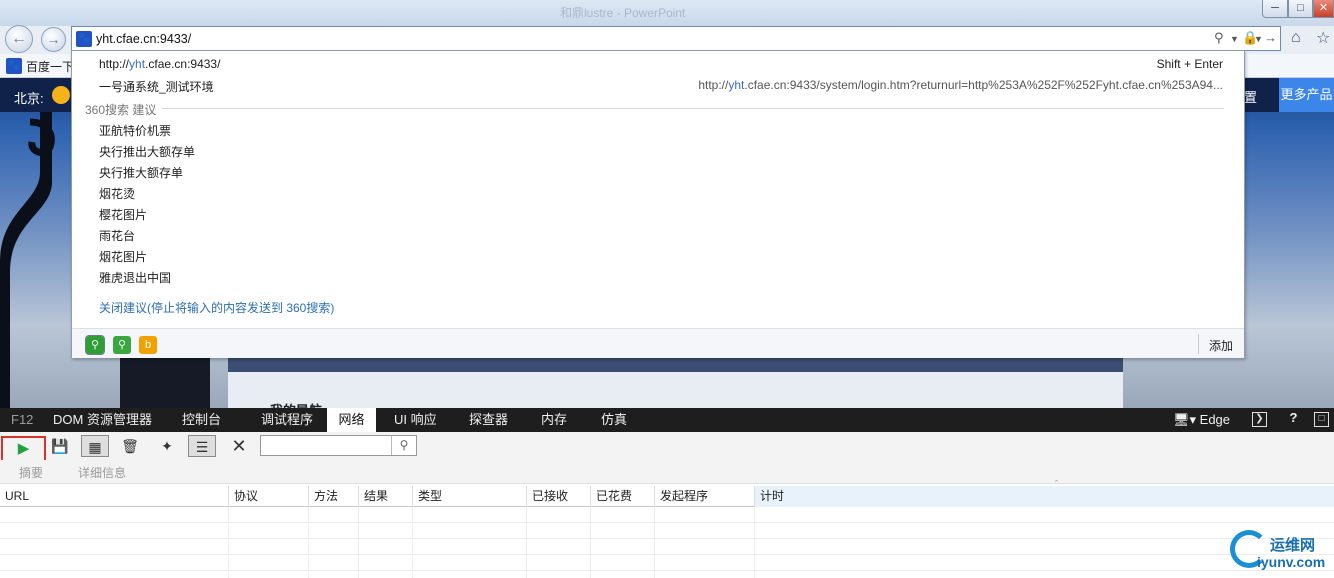  I want to click on site-favicon-icon: 🐾, so click(84, 39).